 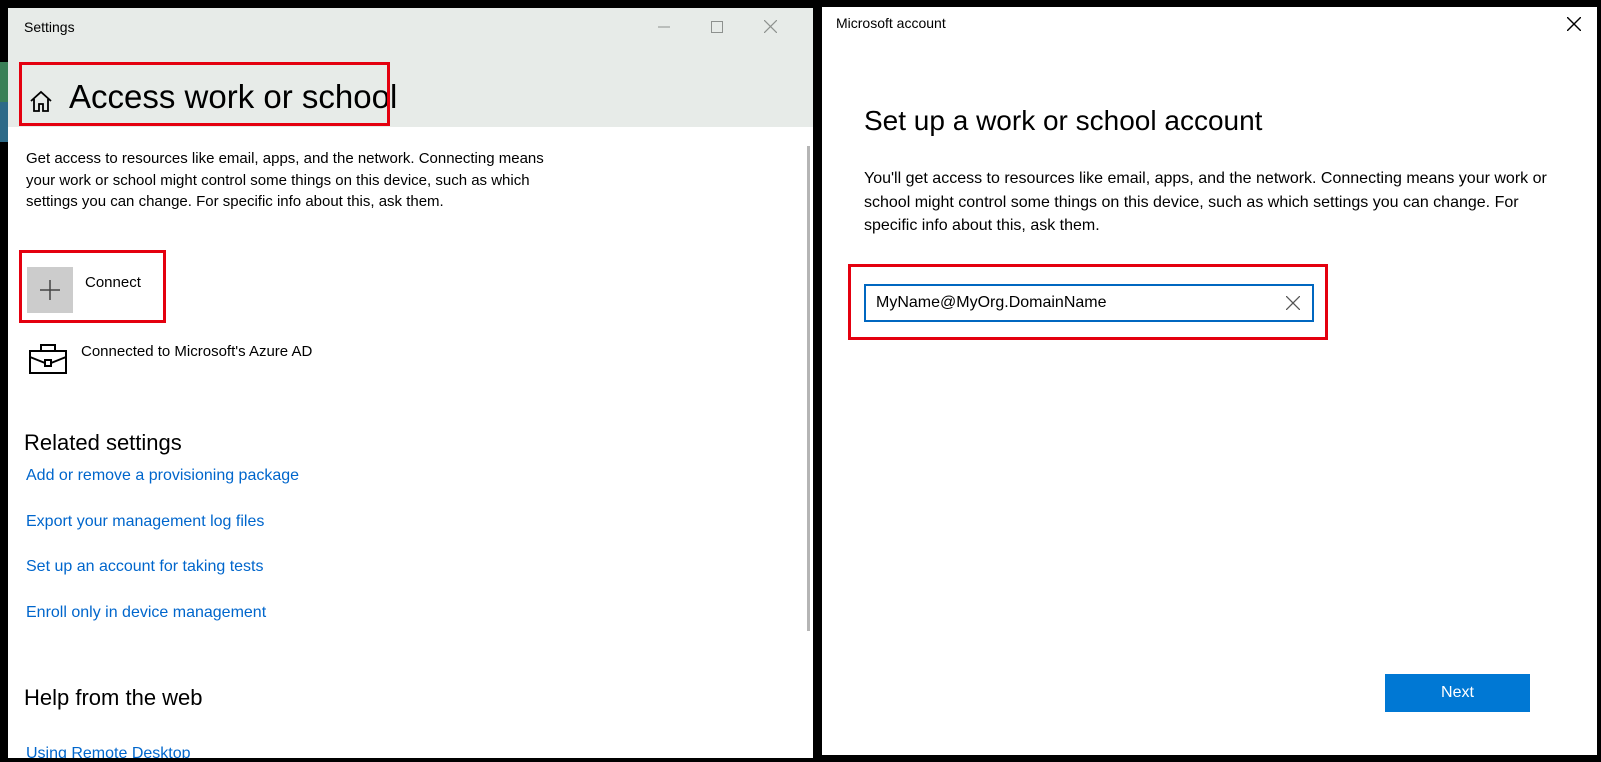 What do you see at coordinates (145, 522) in the screenshot?
I see `link-export-logs: Export your management log files` at bounding box center [145, 522].